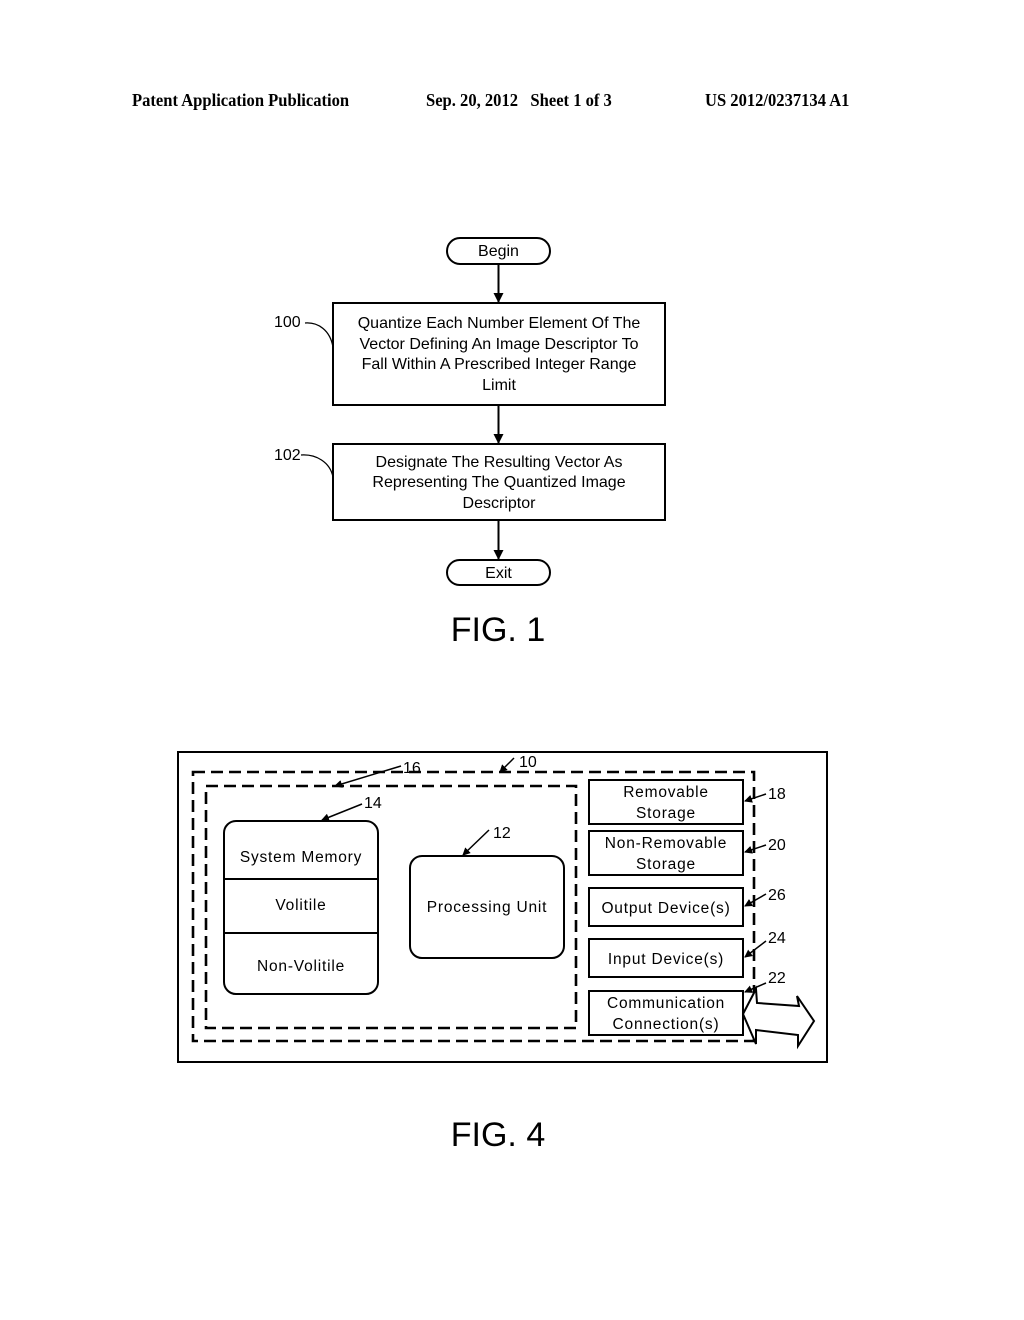 The width and height of the screenshot is (1024, 1320). Describe the element at coordinates (666, 864) in the screenshot. I see `non-removable-storage-line-2: Storage` at that location.